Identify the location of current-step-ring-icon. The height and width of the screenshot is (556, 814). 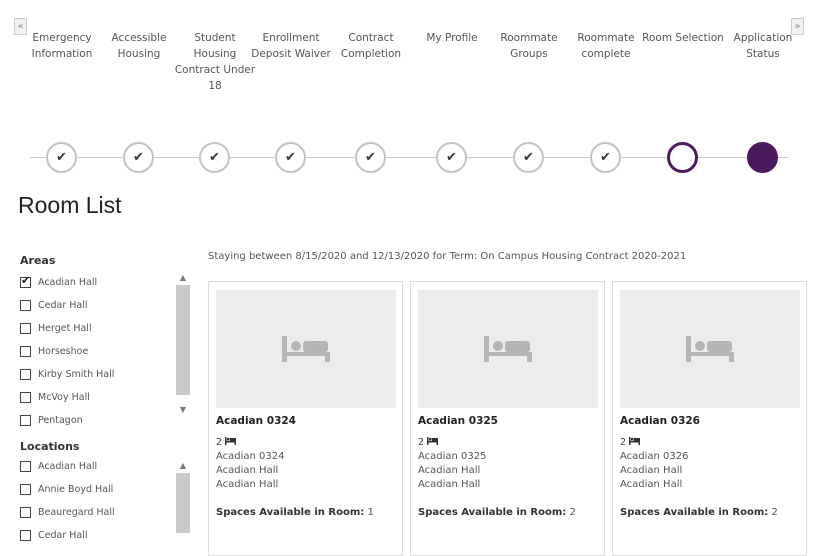
(682, 157).